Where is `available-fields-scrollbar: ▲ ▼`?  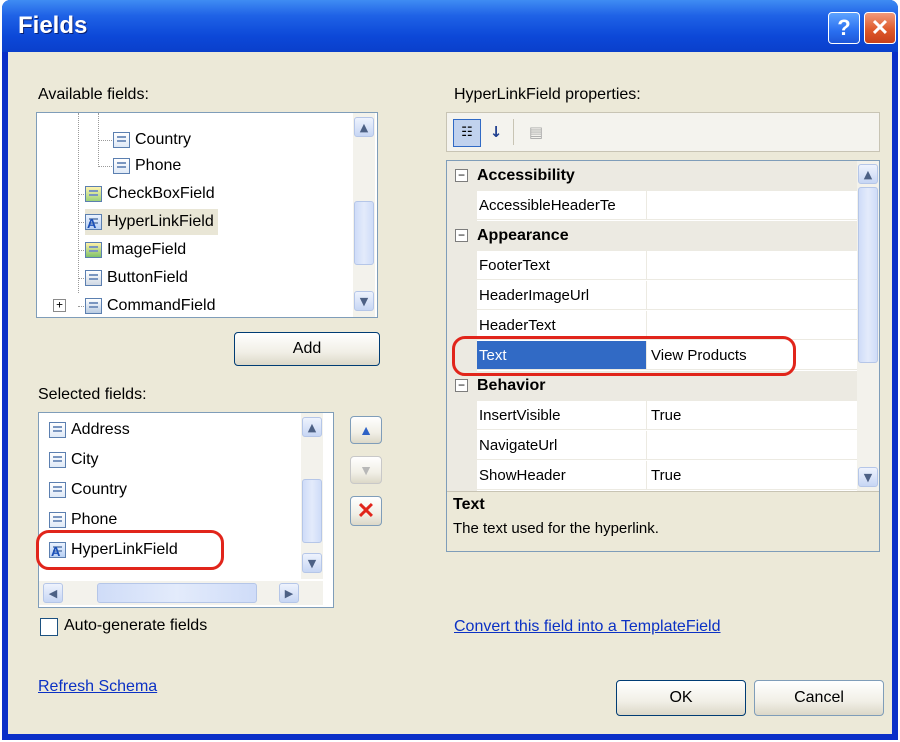 available-fields-scrollbar: ▲ ▼ is located at coordinates (364, 215).